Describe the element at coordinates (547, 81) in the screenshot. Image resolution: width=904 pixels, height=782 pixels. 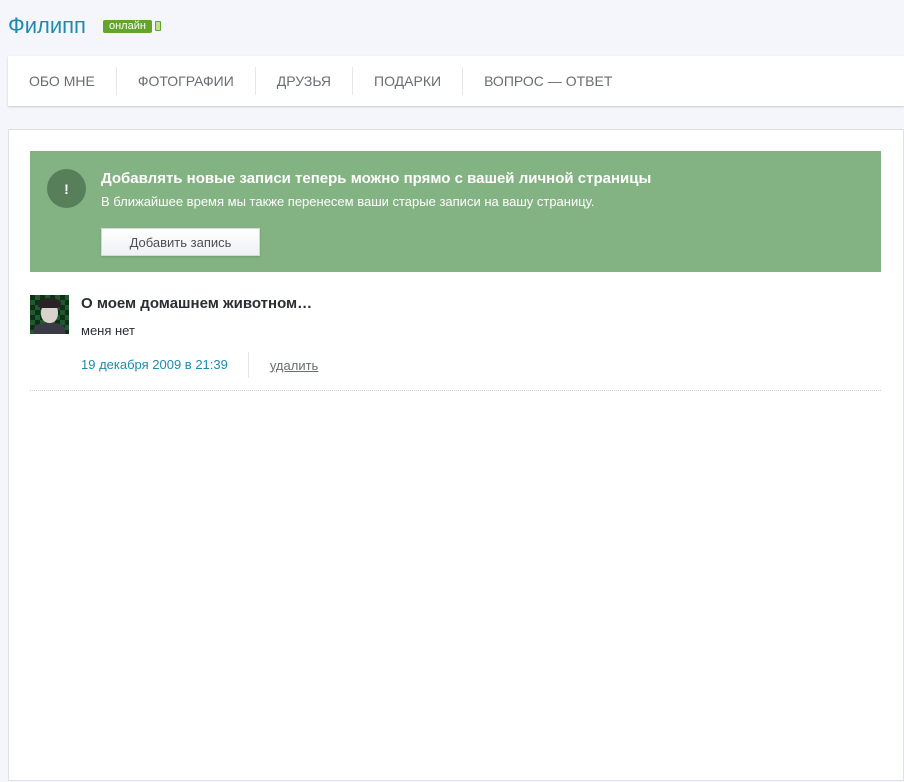
I see `tab-questions-answers: ВОПРОС — ОТВЕТ` at that location.